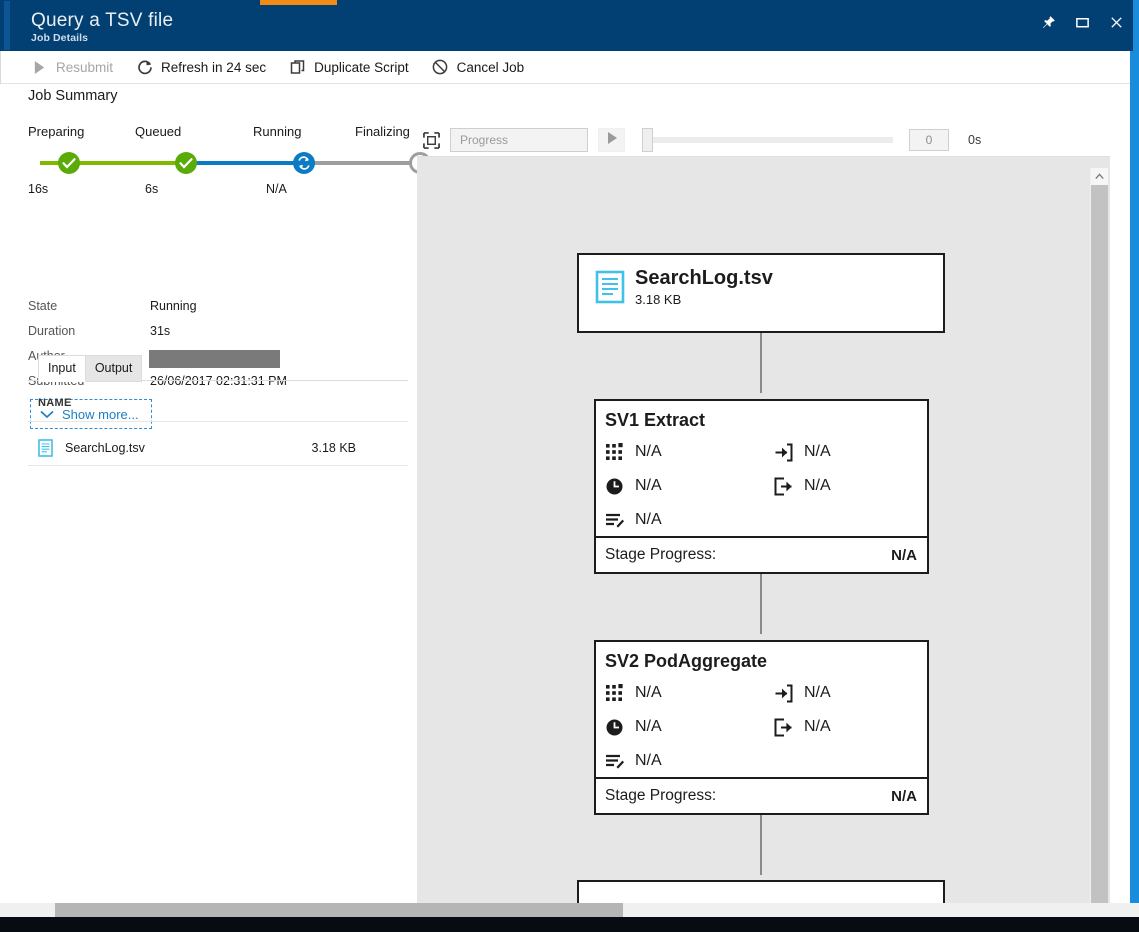 The width and height of the screenshot is (1139, 932). Describe the element at coordinates (802, 727) in the screenshot. I see `stat-data-written: N/A` at that location.